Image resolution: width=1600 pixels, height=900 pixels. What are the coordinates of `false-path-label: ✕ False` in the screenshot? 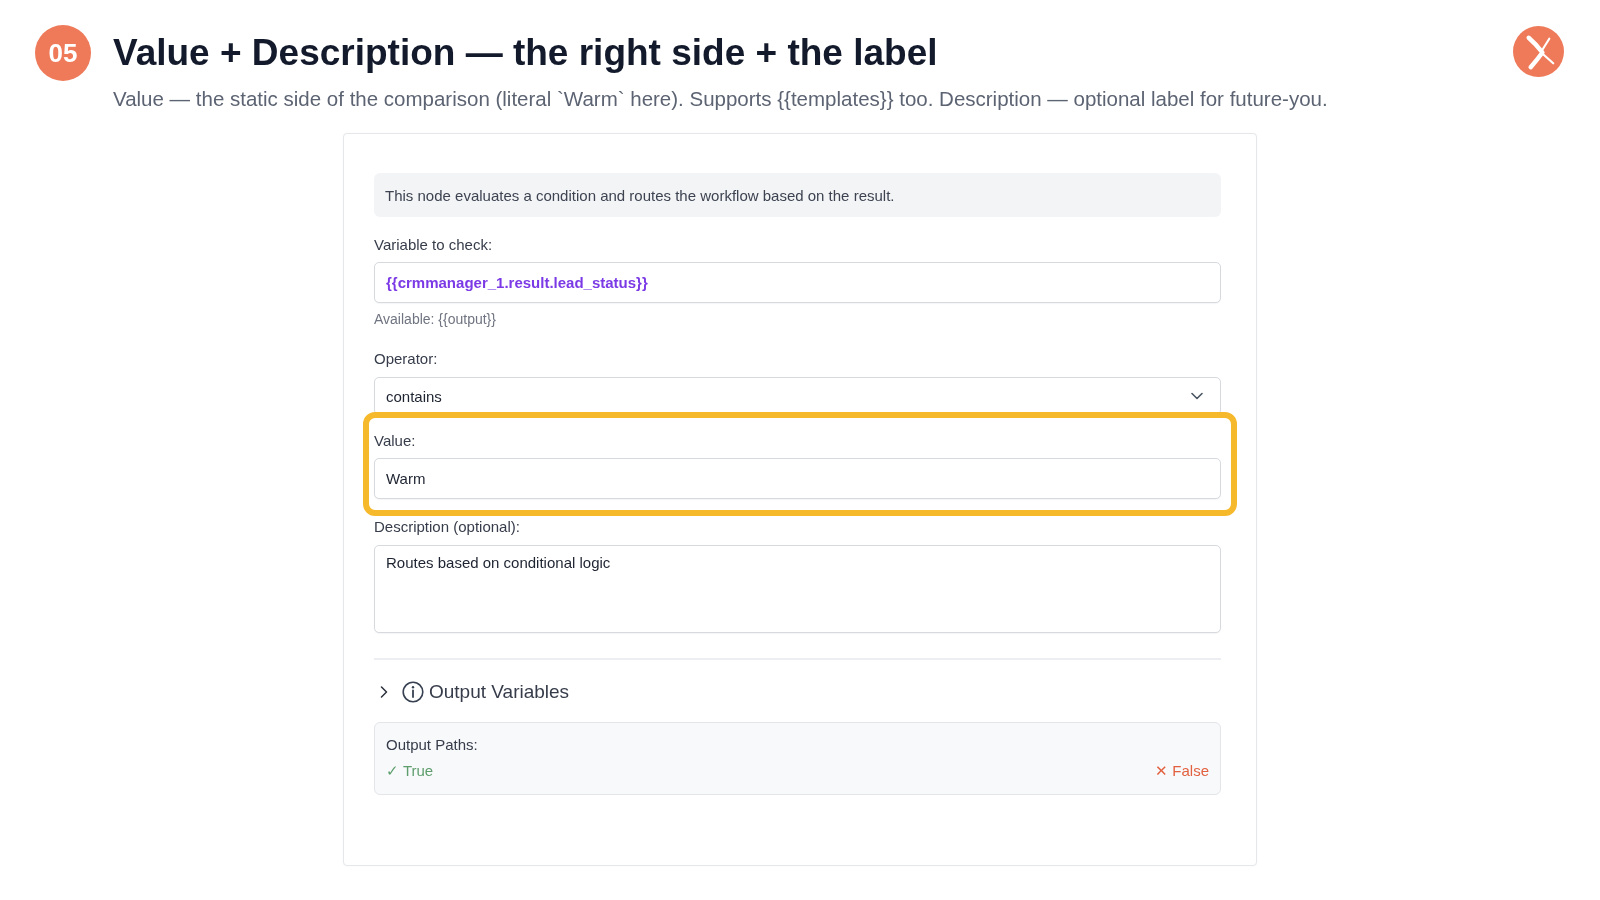 It's located at (1182, 771).